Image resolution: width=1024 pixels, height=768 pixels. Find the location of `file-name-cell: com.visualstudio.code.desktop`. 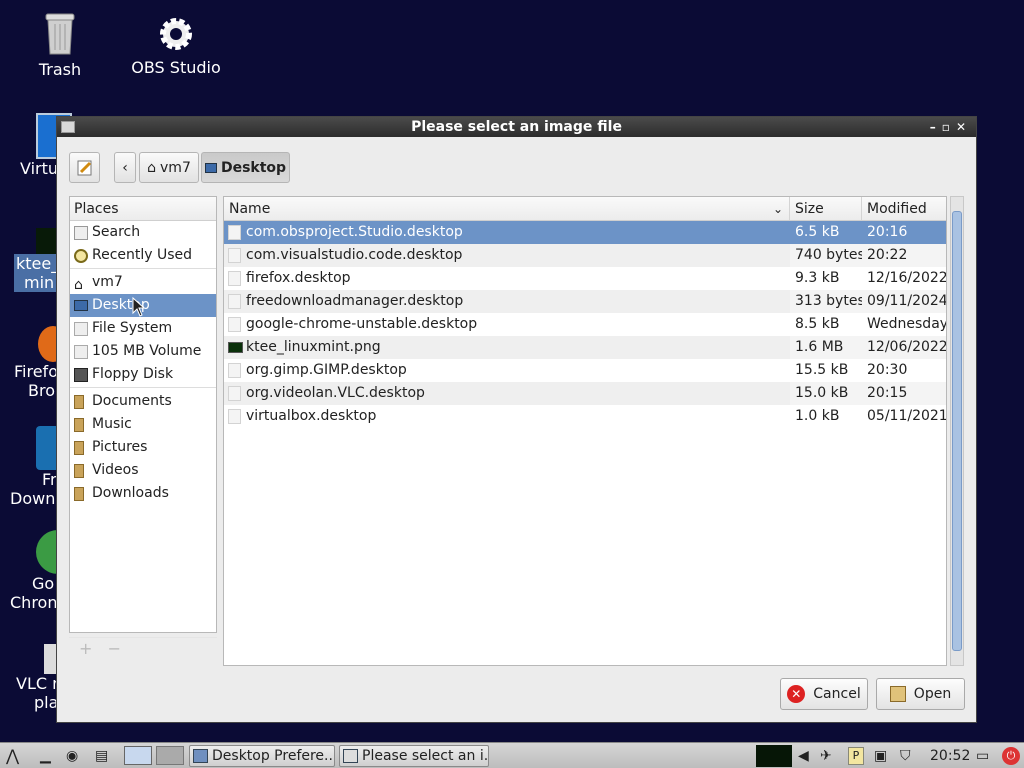

file-name-cell: com.visualstudio.code.desktop is located at coordinates (507, 255).